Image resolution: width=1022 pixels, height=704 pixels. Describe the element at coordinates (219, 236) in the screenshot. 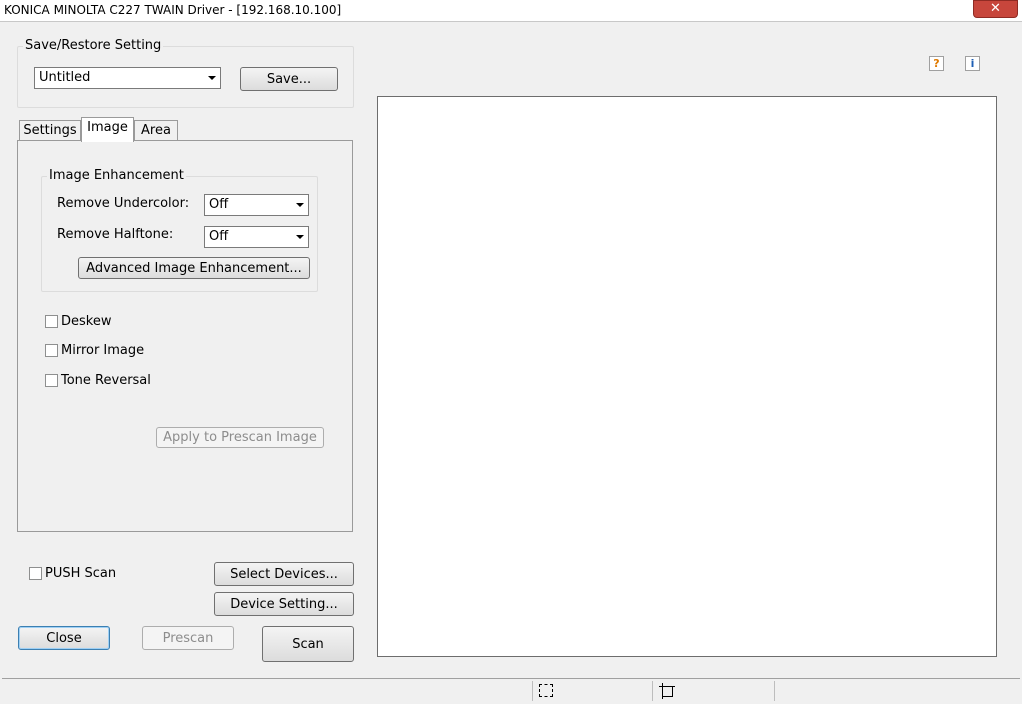

I see `remove-halftone-value: Off` at that location.